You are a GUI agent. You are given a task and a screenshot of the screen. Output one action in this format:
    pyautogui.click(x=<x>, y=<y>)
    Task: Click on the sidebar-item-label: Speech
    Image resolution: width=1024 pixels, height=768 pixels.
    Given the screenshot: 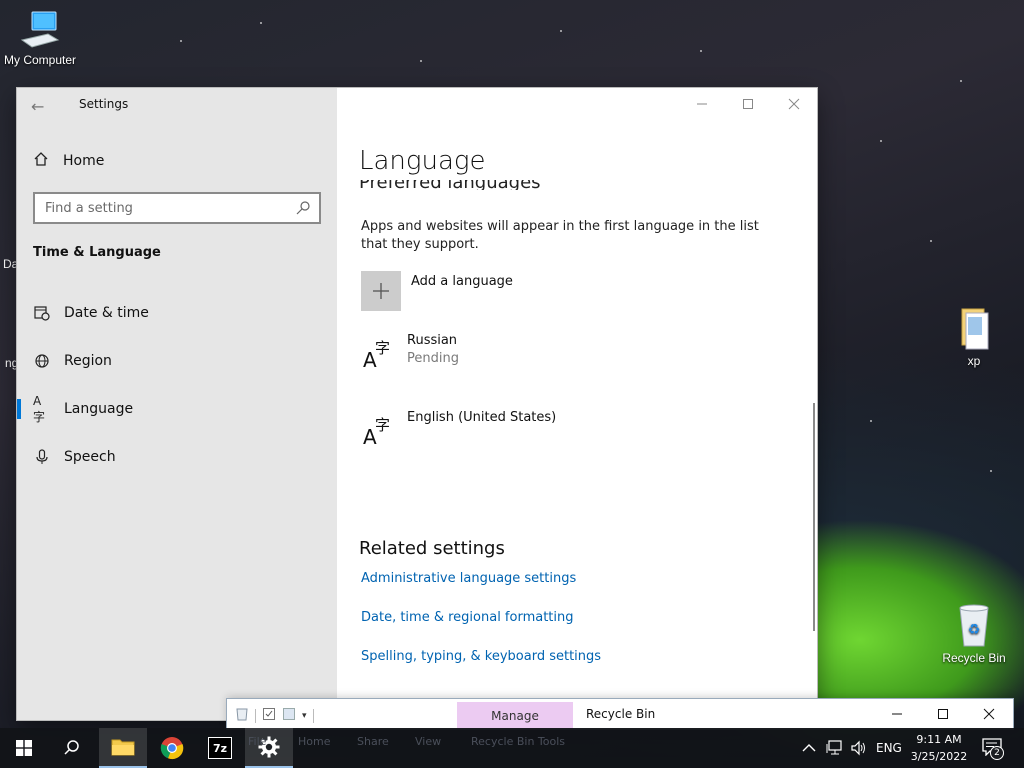 What is the action you would take?
    pyautogui.click(x=90, y=457)
    